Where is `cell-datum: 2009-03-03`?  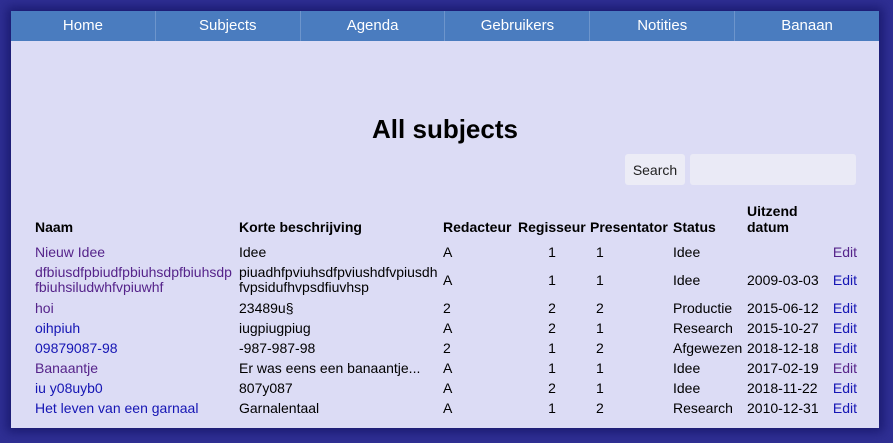 cell-datum: 2009-03-03 is located at coordinates (783, 279).